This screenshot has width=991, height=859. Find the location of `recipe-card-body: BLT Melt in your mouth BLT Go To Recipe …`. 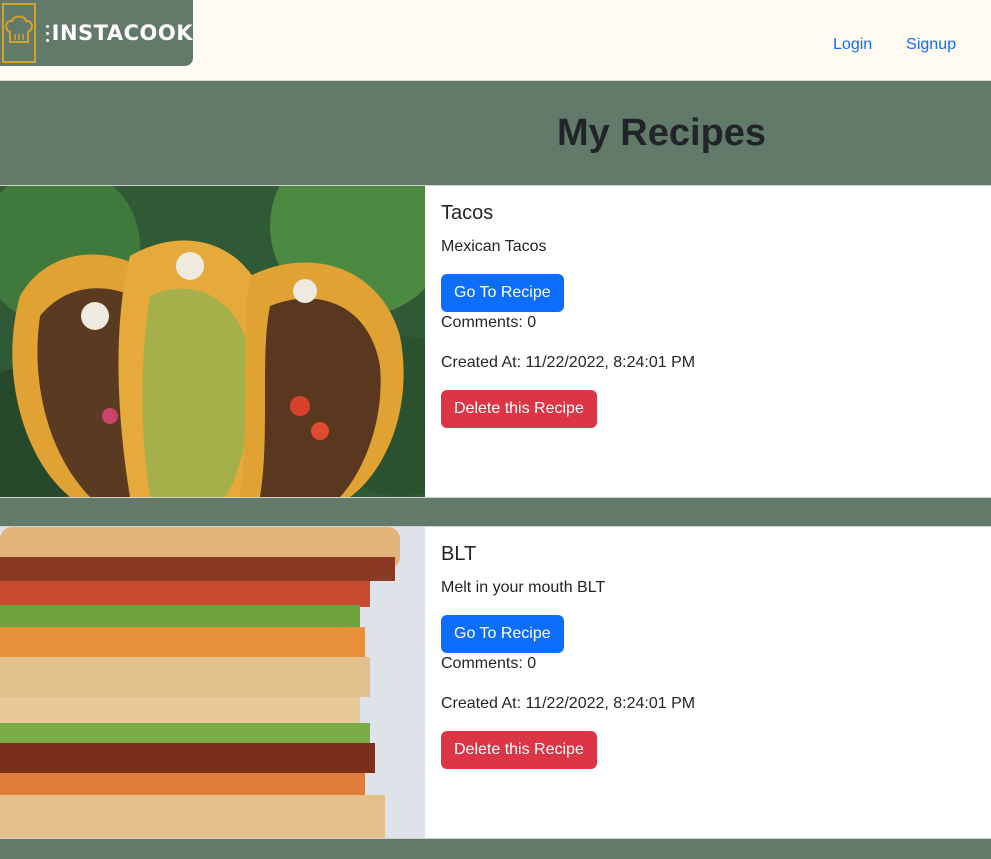

recipe-card-body: BLT Melt in your mouth BLT Go To Recipe … is located at coordinates (568, 682).